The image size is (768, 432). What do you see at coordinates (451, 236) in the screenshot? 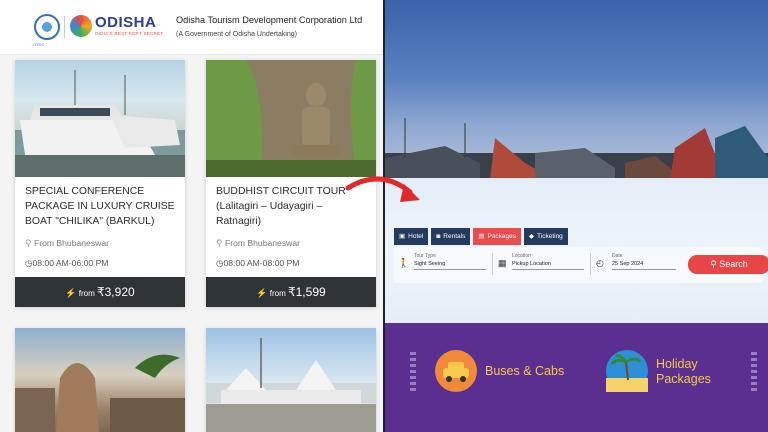
I see `tab-rentals: ◙ Rentals` at bounding box center [451, 236].